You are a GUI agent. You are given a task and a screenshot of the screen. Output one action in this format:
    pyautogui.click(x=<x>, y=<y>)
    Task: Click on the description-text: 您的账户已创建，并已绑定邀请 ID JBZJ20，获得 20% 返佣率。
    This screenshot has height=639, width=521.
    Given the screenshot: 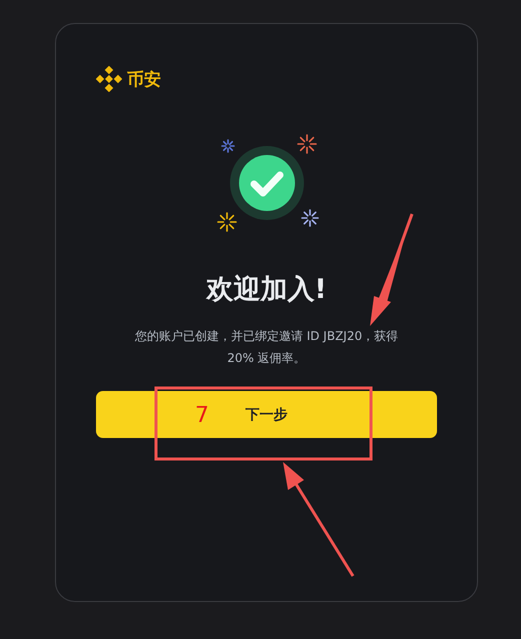 What is the action you would take?
    pyautogui.click(x=267, y=347)
    